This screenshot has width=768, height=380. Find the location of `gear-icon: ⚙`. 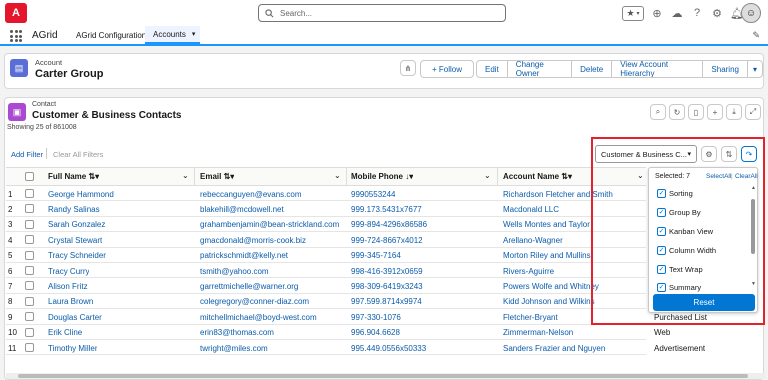

gear-icon: ⚙ is located at coordinates (717, 13).